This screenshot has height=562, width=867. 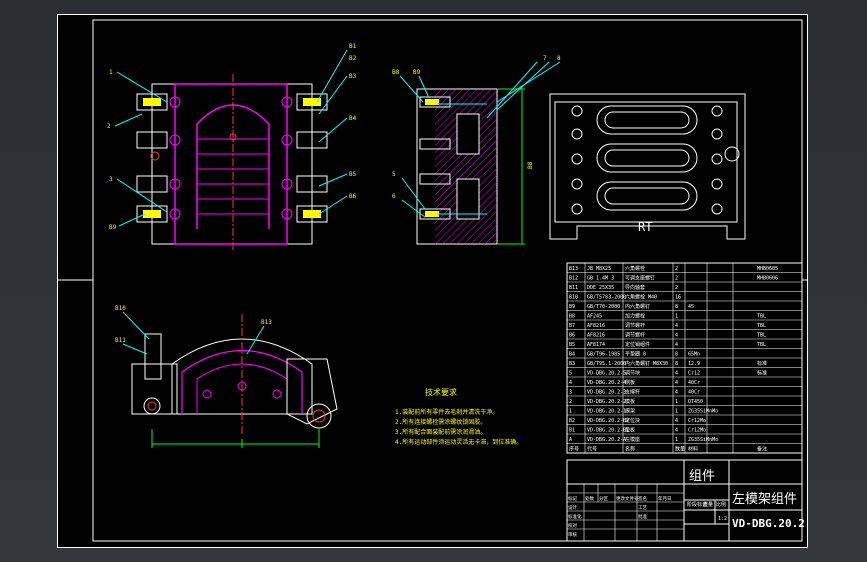 What do you see at coordinates (691, 307) in the screenshot?
I see `bom-cell-mat: 45` at bounding box center [691, 307].